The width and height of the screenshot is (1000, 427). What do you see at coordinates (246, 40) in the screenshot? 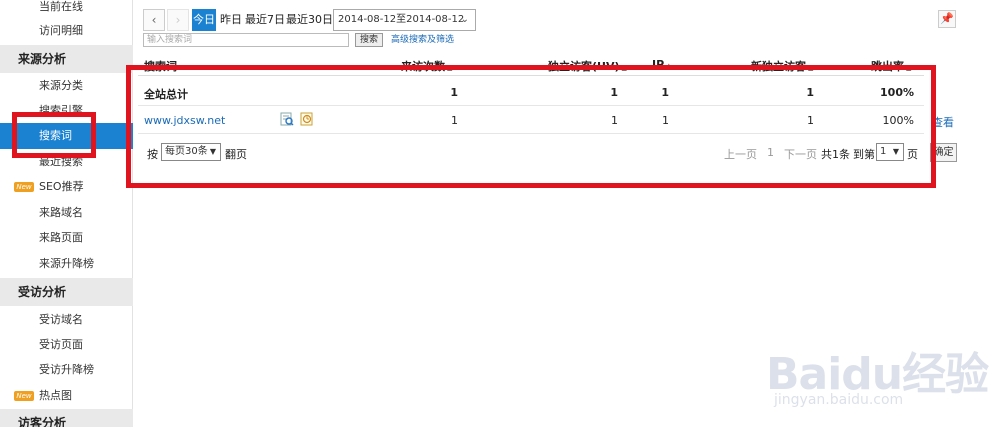
I see `search-input: 输入搜索词` at bounding box center [246, 40].